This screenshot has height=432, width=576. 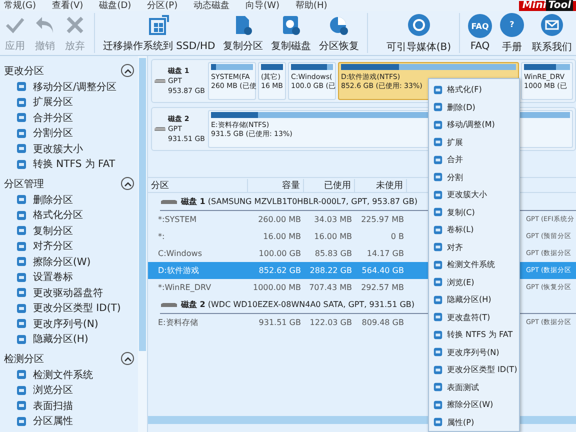 What do you see at coordinates (512, 24) in the screenshot?
I see `help-icon: ?` at bounding box center [512, 24].